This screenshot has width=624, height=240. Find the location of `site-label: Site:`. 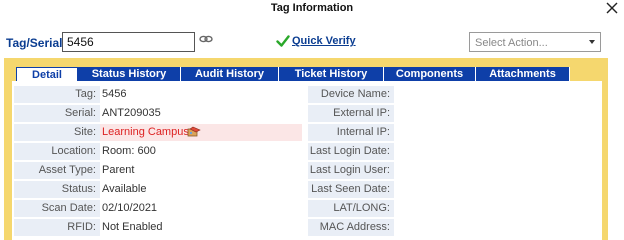

site-label: Site: is located at coordinates (57, 132).